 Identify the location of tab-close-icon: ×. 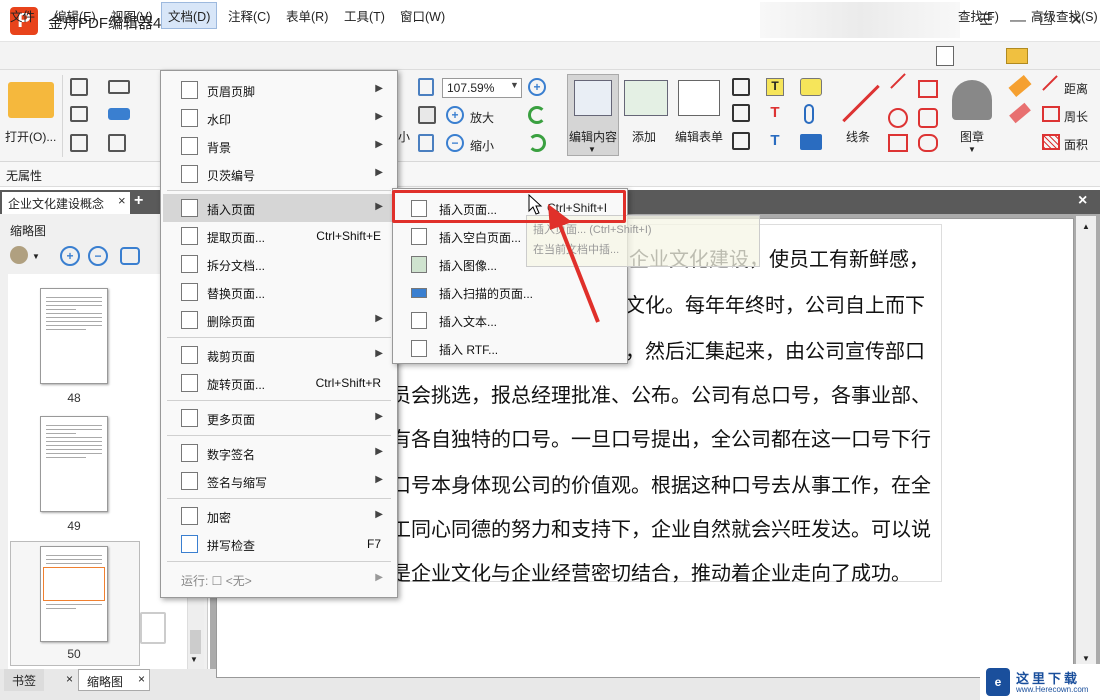
(122, 200).